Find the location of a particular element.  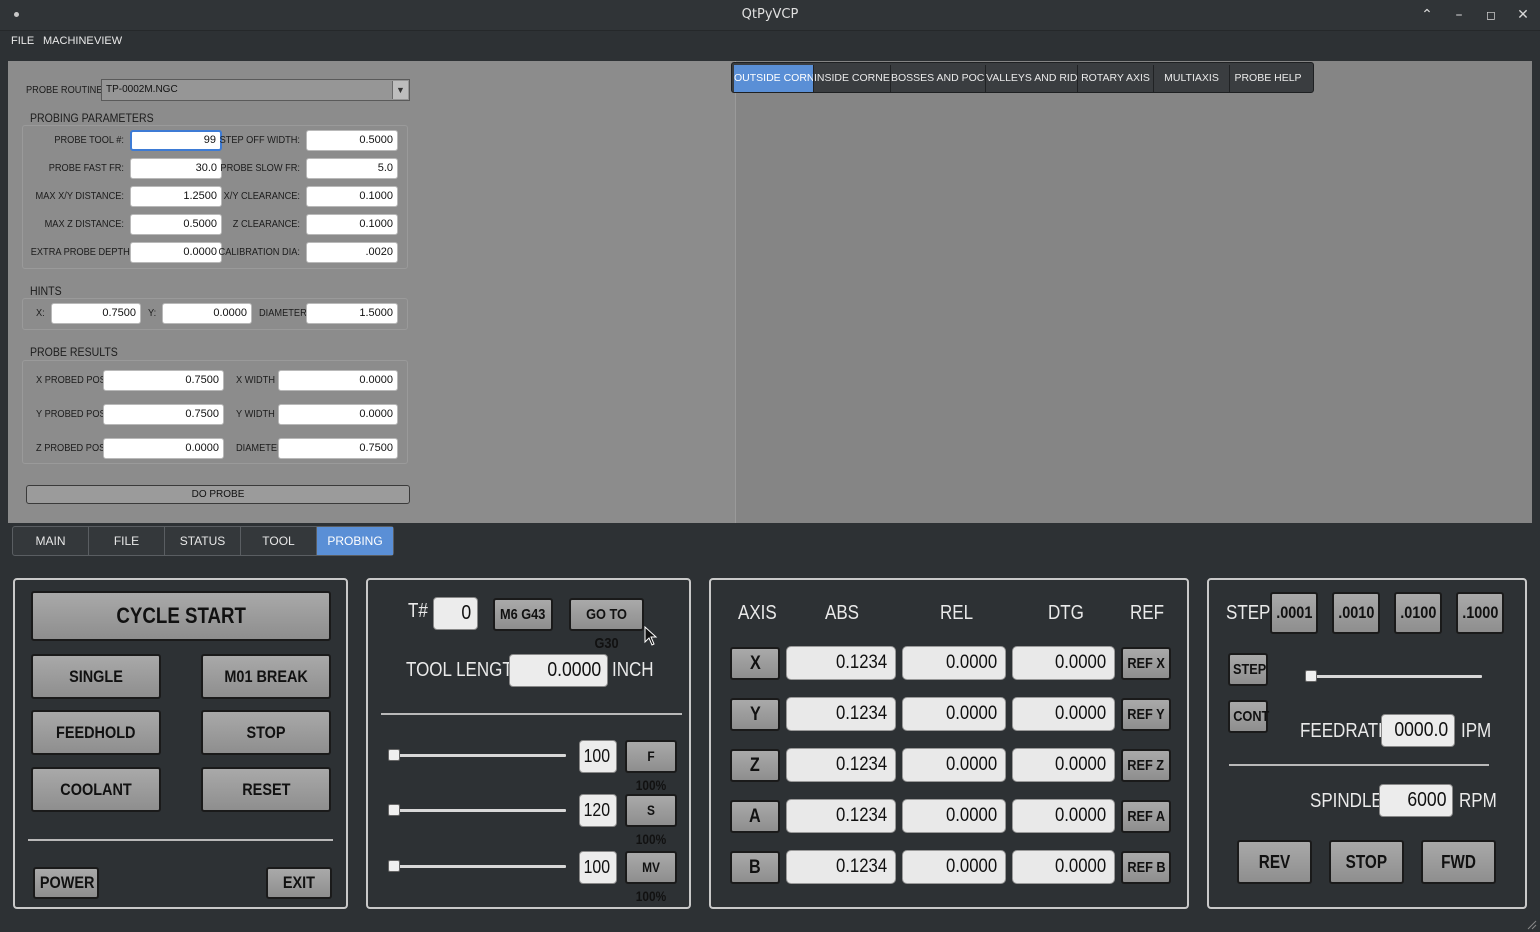

jog-step-mode-button: STEP is located at coordinates (1248, 669).